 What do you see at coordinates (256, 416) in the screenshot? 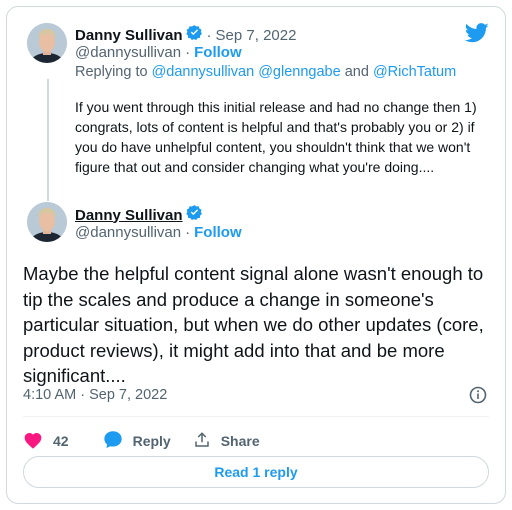
I see `divider` at bounding box center [256, 416].